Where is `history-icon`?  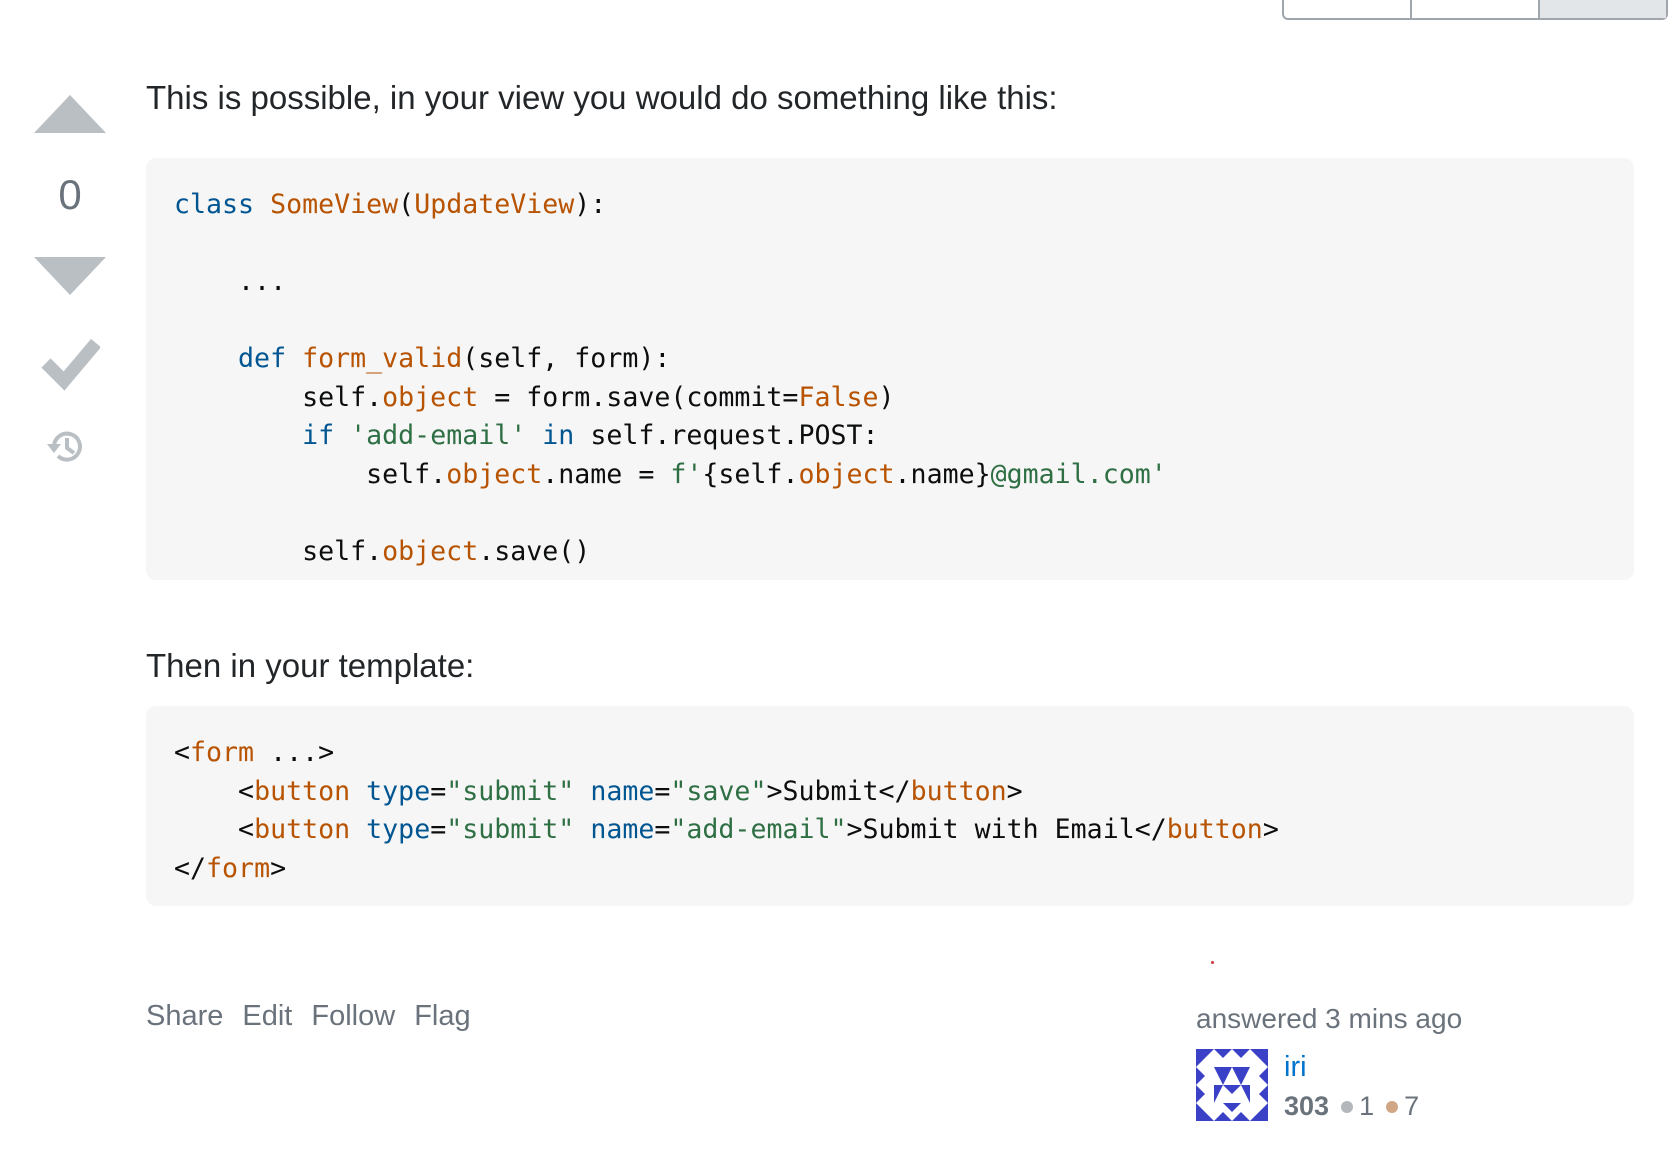
history-icon is located at coordinates (66, 447).